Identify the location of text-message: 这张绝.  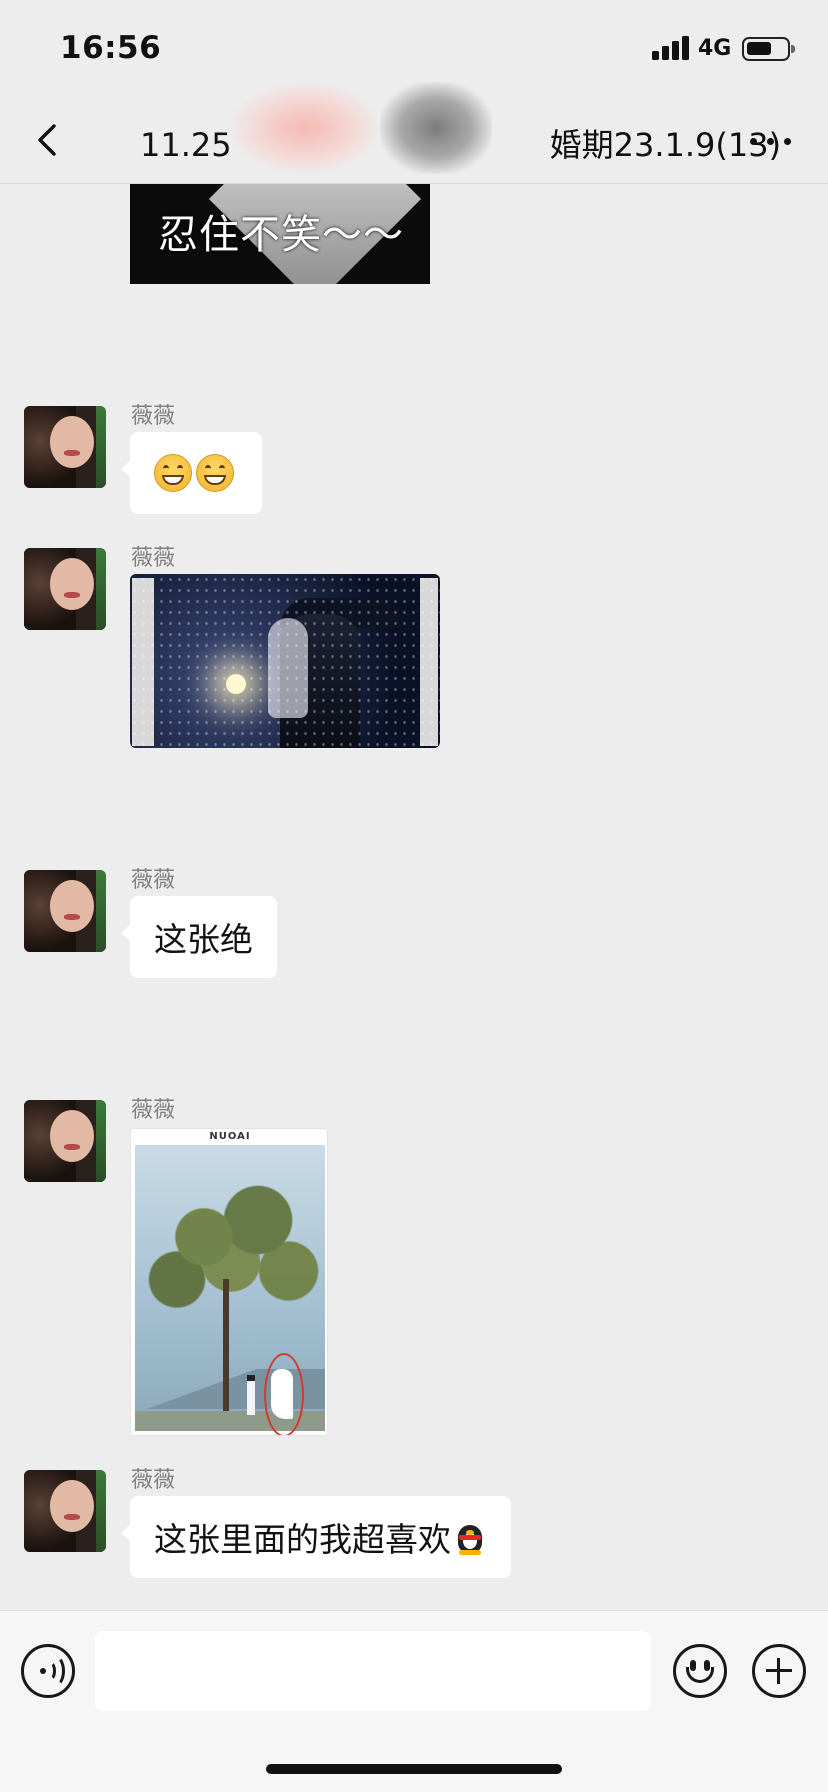
(199, 937).